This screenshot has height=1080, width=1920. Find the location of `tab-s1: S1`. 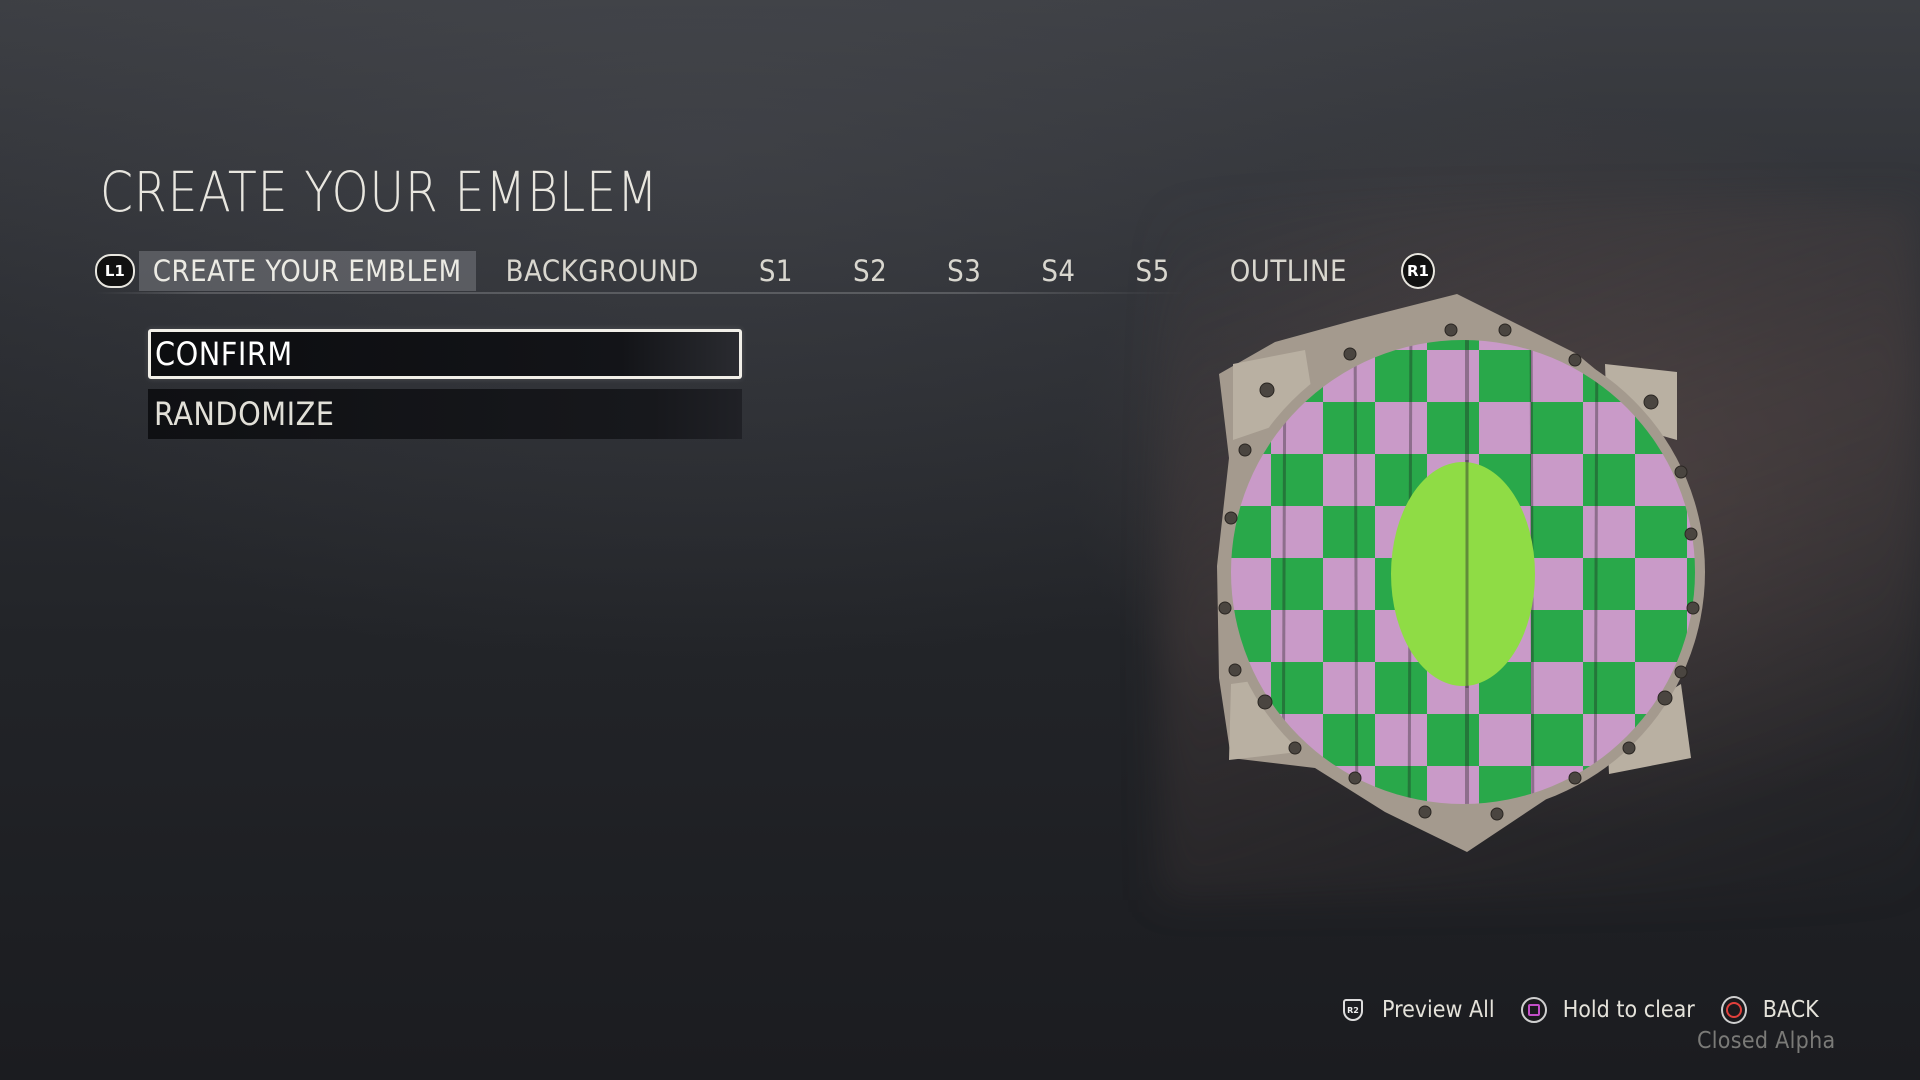

tab-s1: S1 is located at coordinates (776, 271).